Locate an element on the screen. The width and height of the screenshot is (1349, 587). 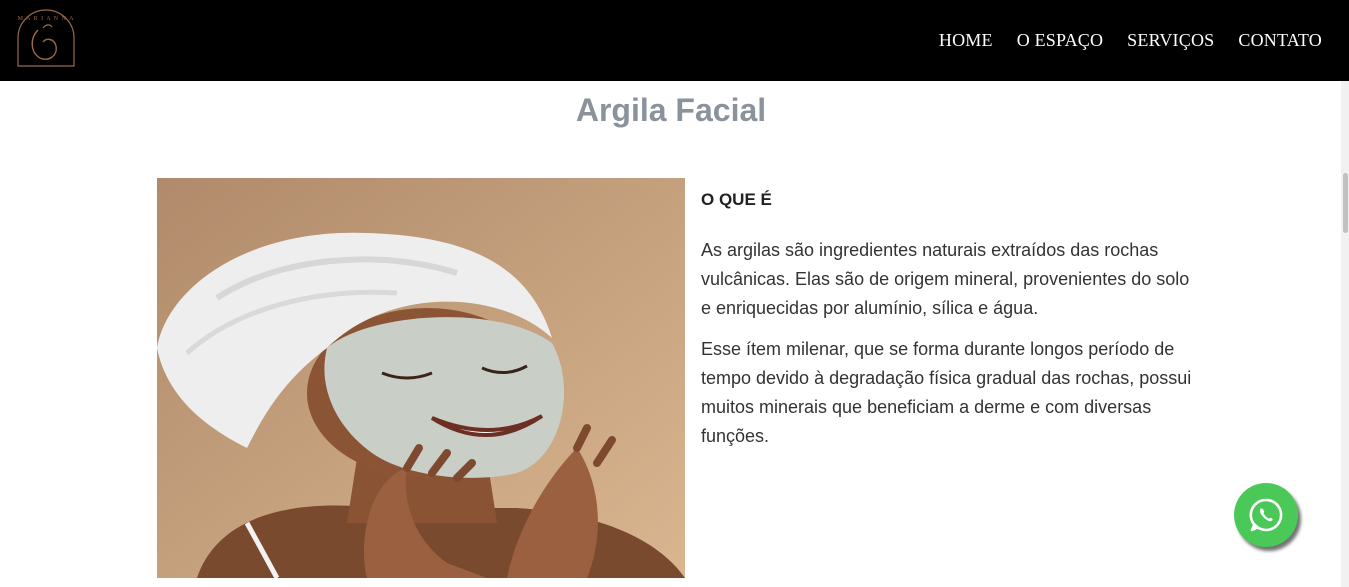
main-nav: HOME O ESPAÇO SERVIÇOS CONTATO is located at coordinates (1130, 40).